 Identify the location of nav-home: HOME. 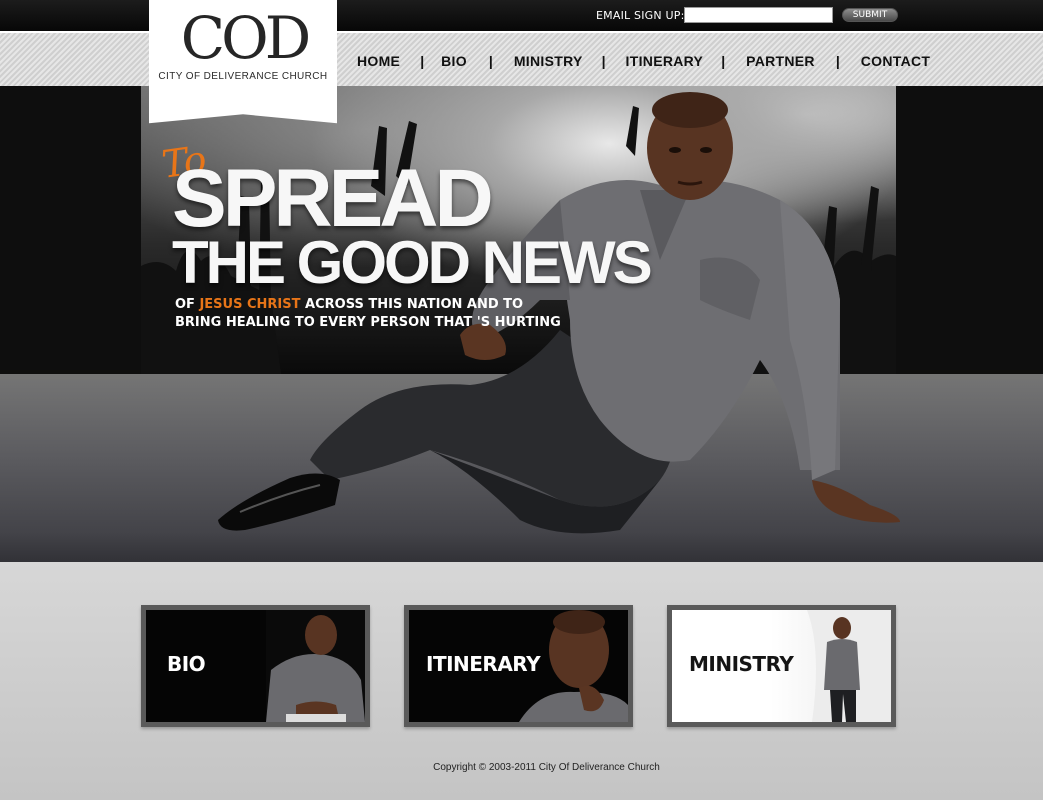
(378, 61).